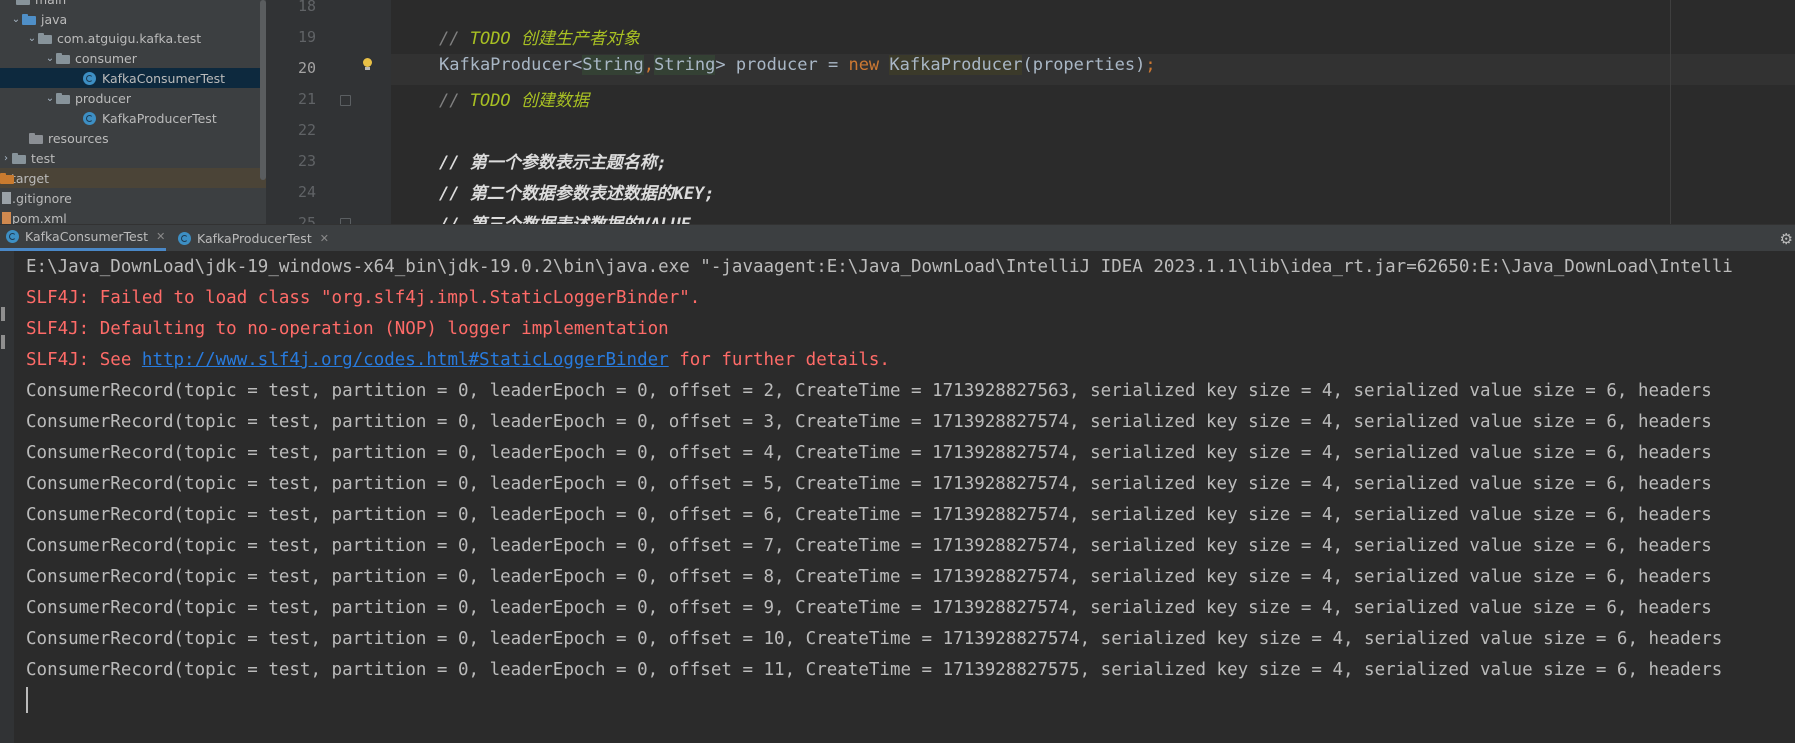 This screenshot has width=1795, height=743. Describe the element at coordinates (553, 163) in the screenshot. I see `code-line-23: // 第一个参数表示主题名称;` at that location.